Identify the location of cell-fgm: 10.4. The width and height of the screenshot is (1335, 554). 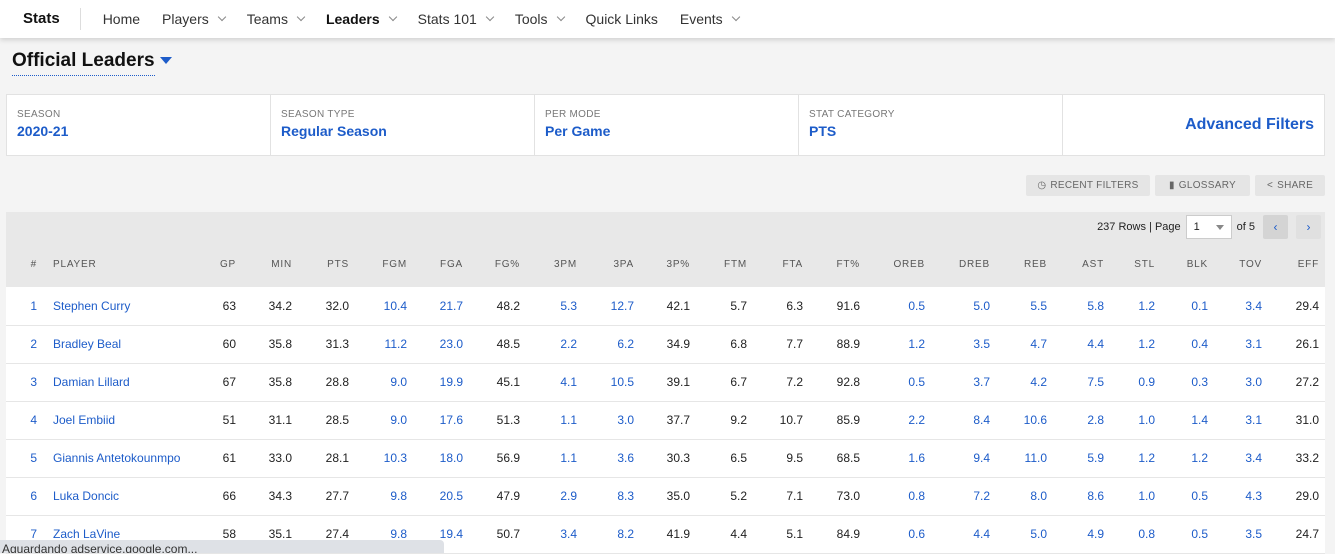
(378, 306).